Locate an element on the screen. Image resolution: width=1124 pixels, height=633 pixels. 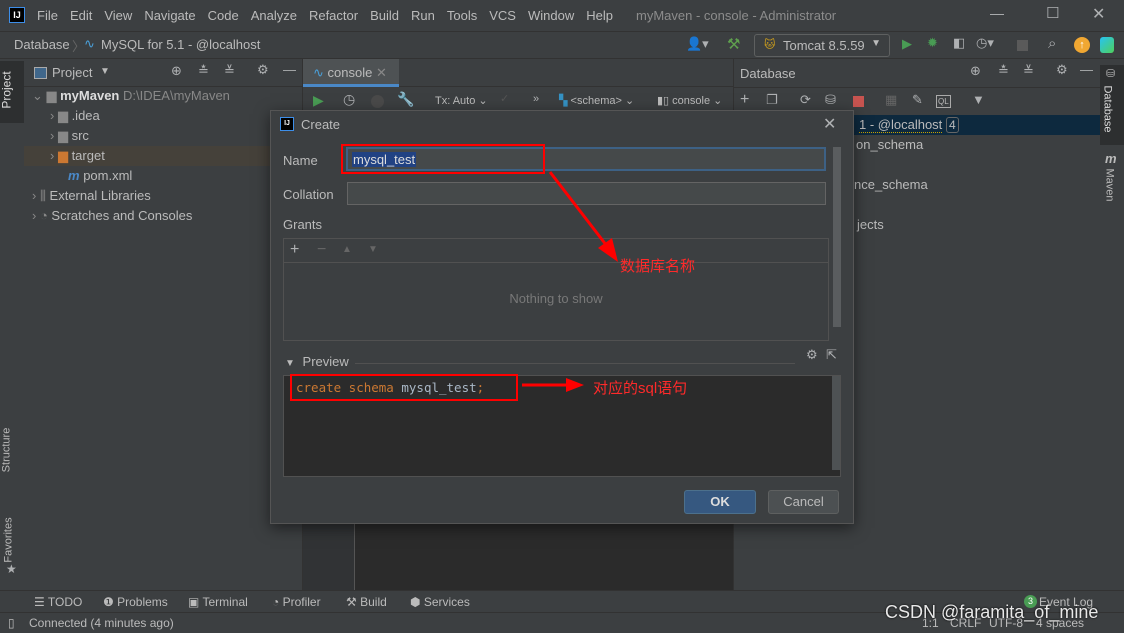
annotation-arrows is located at coordinates (570, 281).